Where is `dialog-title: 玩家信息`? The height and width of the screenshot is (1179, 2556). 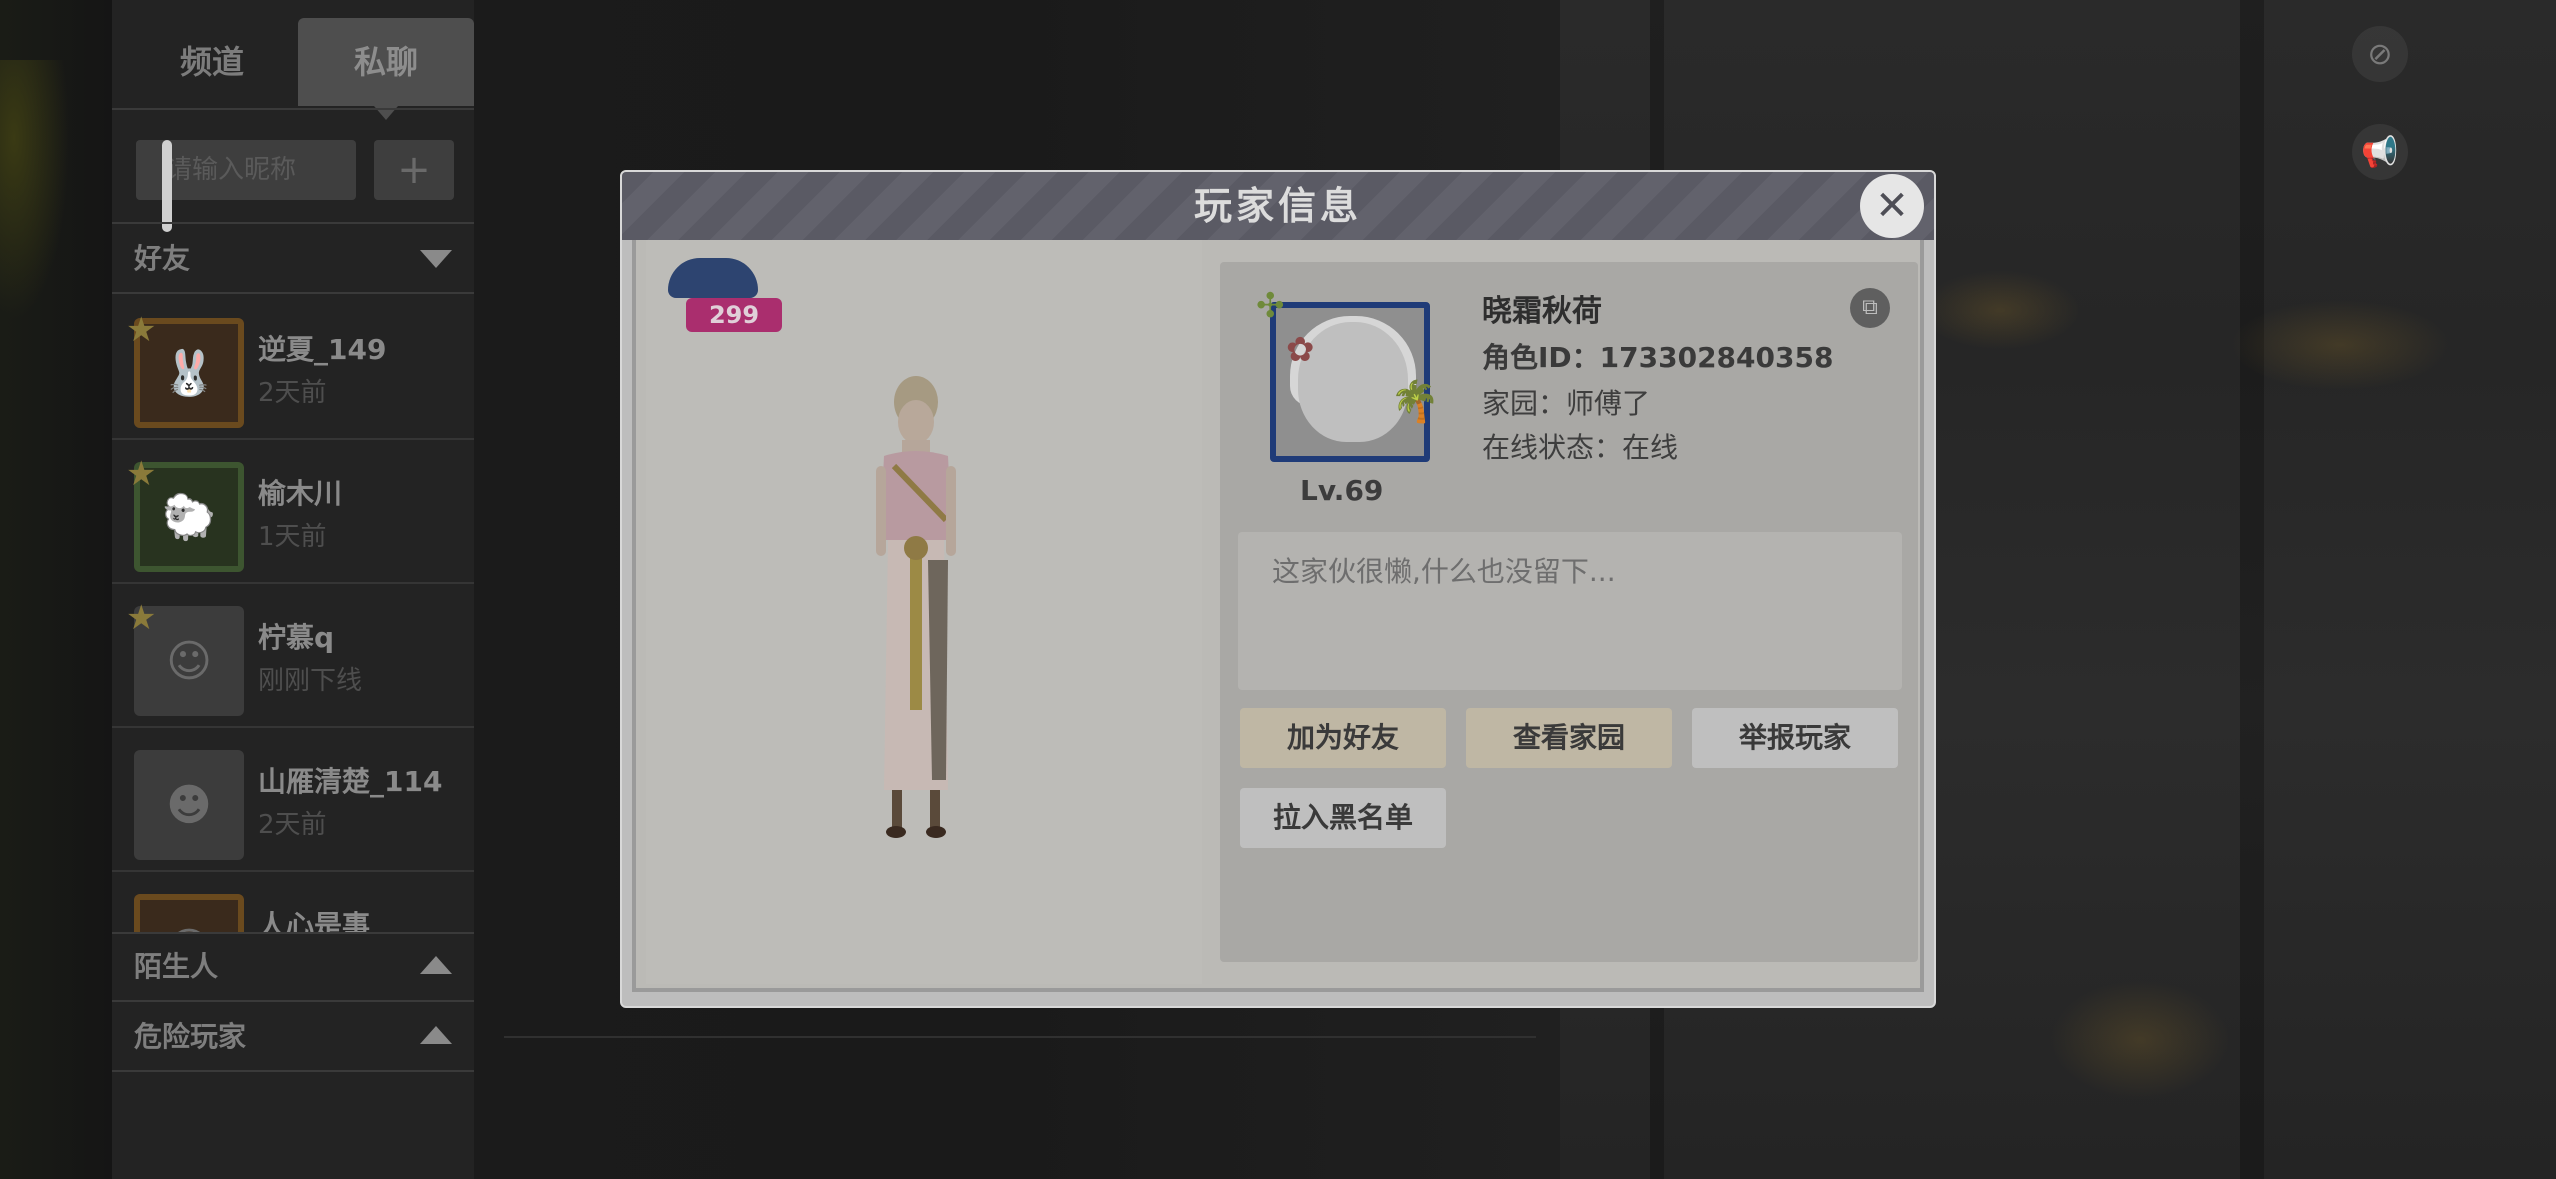 dialog-title: 玩家信息 is located at coordinates (1277, 206).